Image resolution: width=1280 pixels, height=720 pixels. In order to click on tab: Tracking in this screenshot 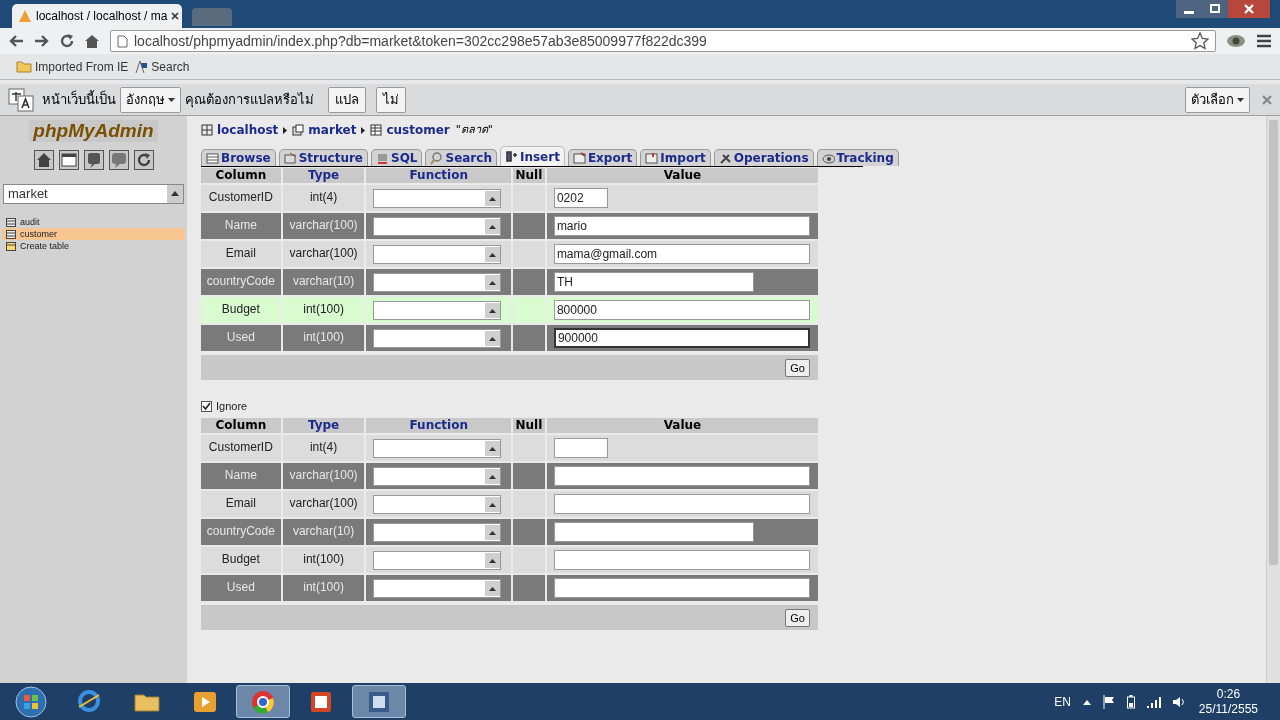, I will do `click(857, 157)`.